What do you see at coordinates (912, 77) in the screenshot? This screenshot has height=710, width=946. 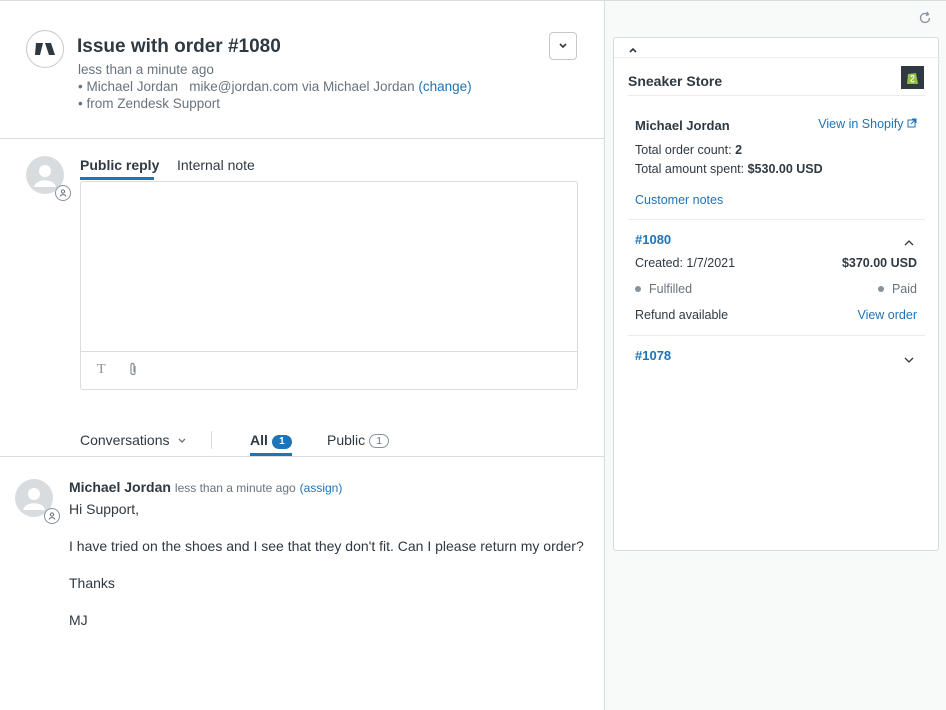 I see `shopify-logo-icon` at bounding box center [912, 77].